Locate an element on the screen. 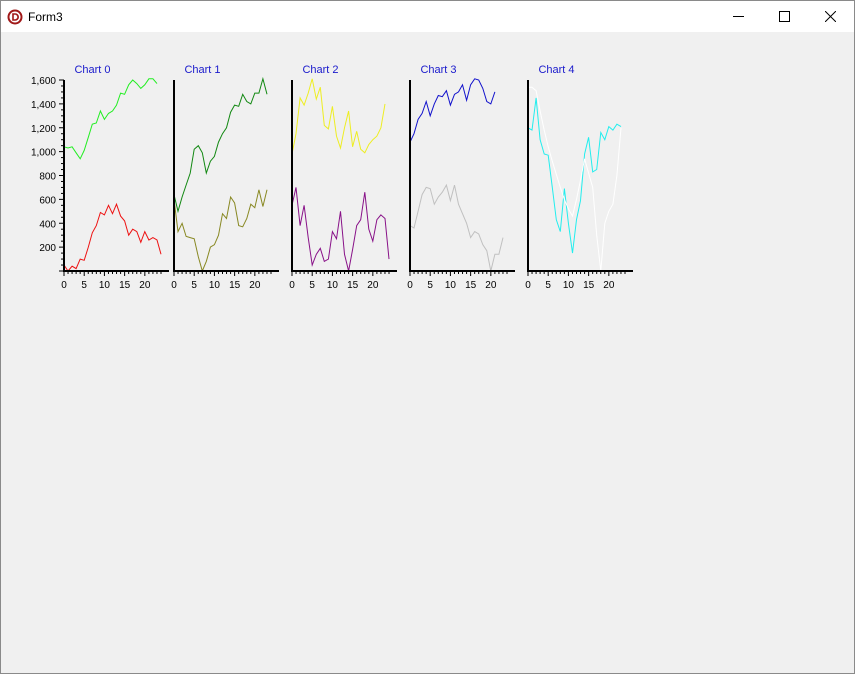 This screenshot has width=855, height=674. minimize-button is located at coordinates (739, 16).